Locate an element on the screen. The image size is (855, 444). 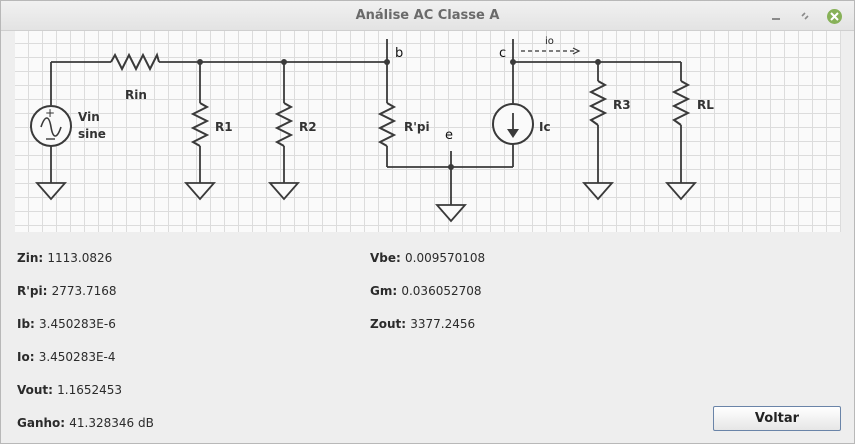
maximize-icon is located at coordinates (805, 16).